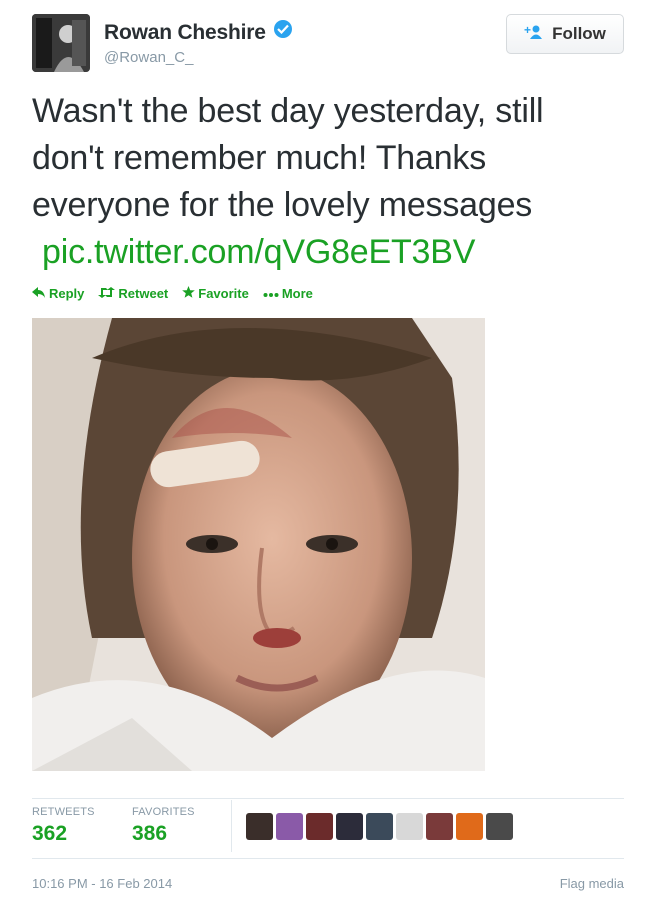 This screenshot has width=650, height=905. I want to click on tweet-media-link: pic.twitter.com/qVG8eET3BV, so click(258, 252).